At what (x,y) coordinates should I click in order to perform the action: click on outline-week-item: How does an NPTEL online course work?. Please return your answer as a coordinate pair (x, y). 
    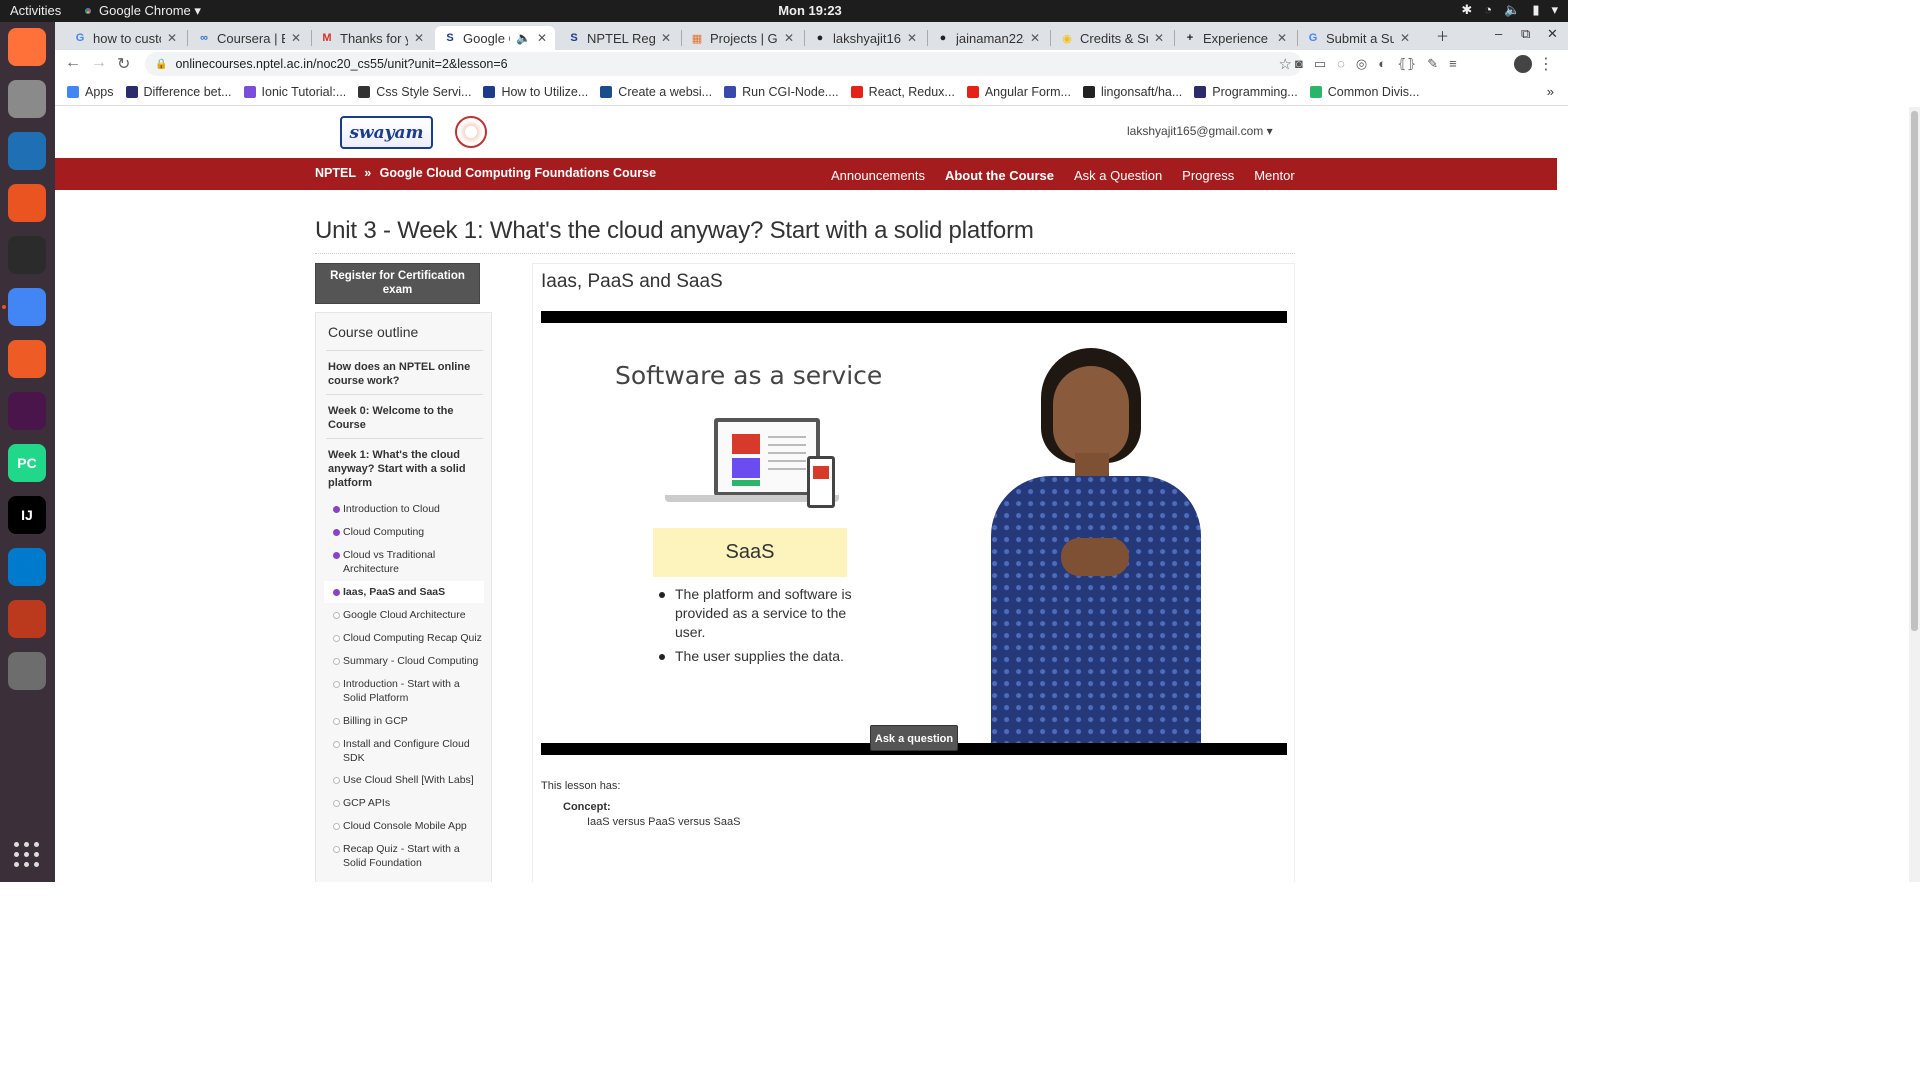
    Looking at the image, I should click on (403, 374).